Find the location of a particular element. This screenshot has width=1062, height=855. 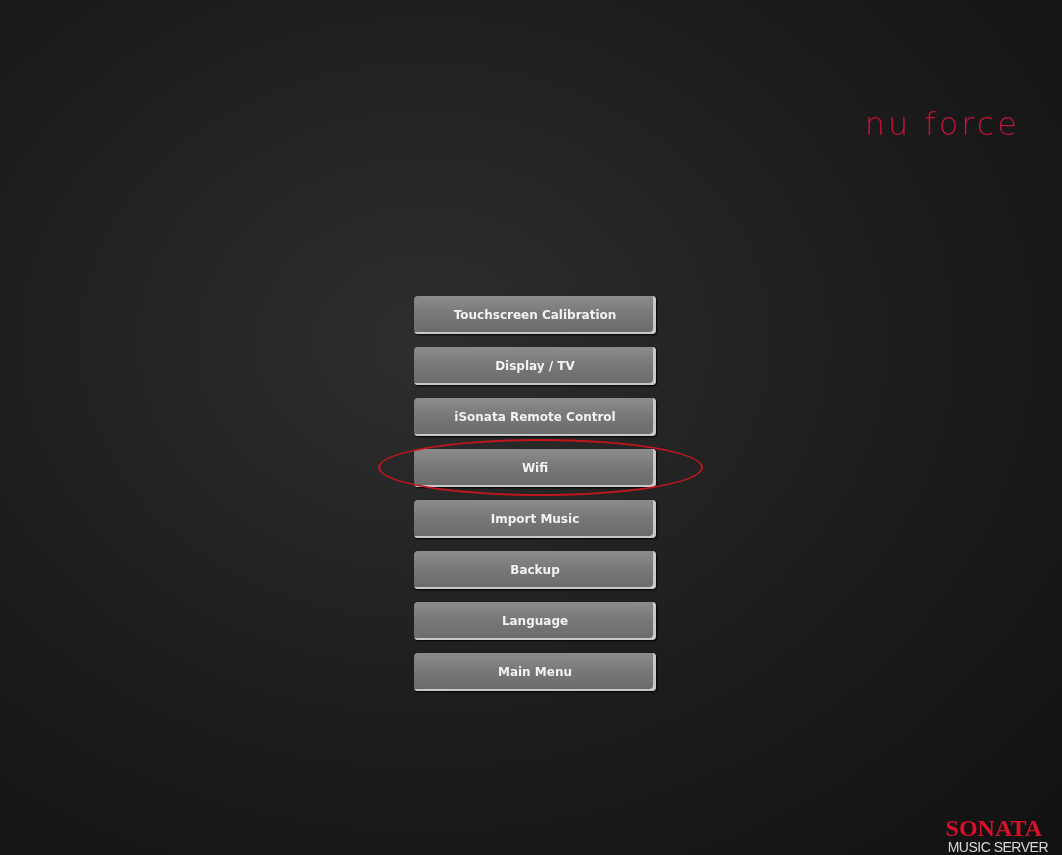

menu-button: Language is located at coordinates (535, 621).